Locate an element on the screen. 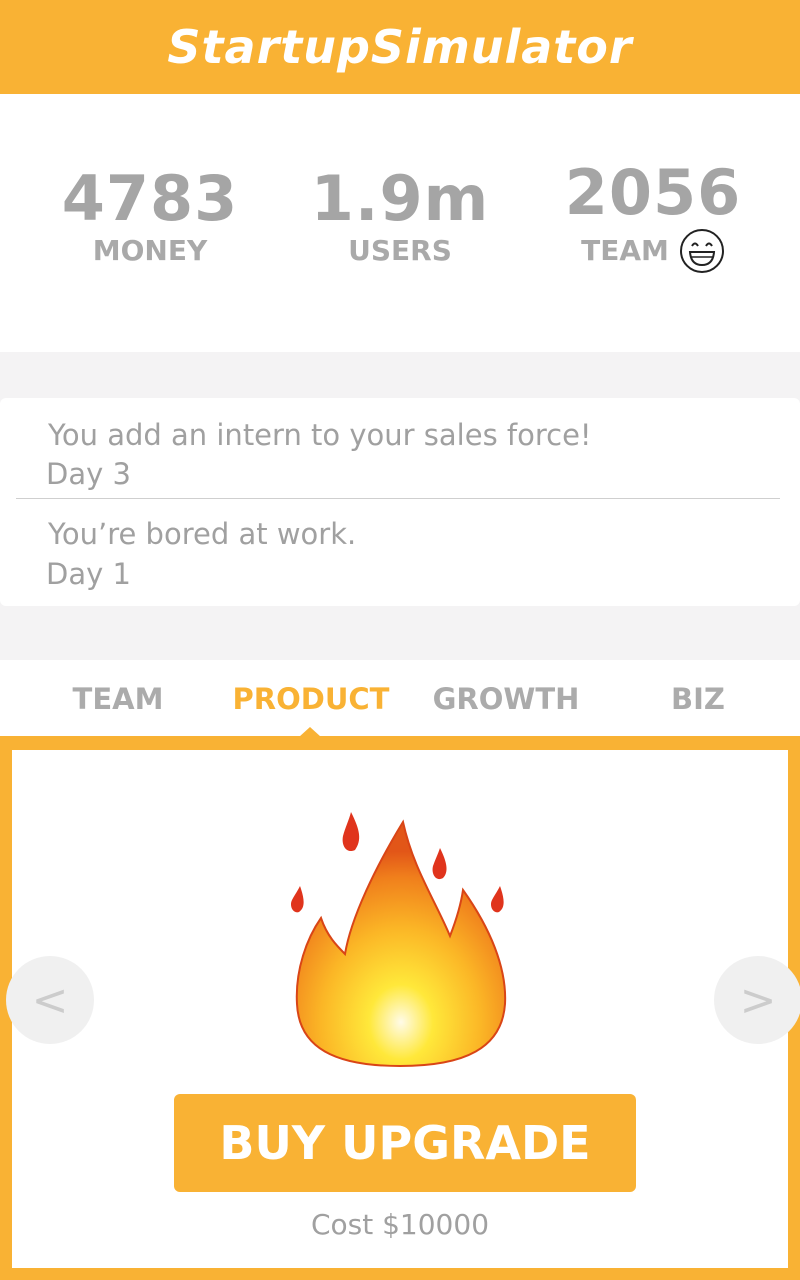 This screenshot has width=800, height=1280. app-header: StartupSimulator is located at coordinates (400, 47).